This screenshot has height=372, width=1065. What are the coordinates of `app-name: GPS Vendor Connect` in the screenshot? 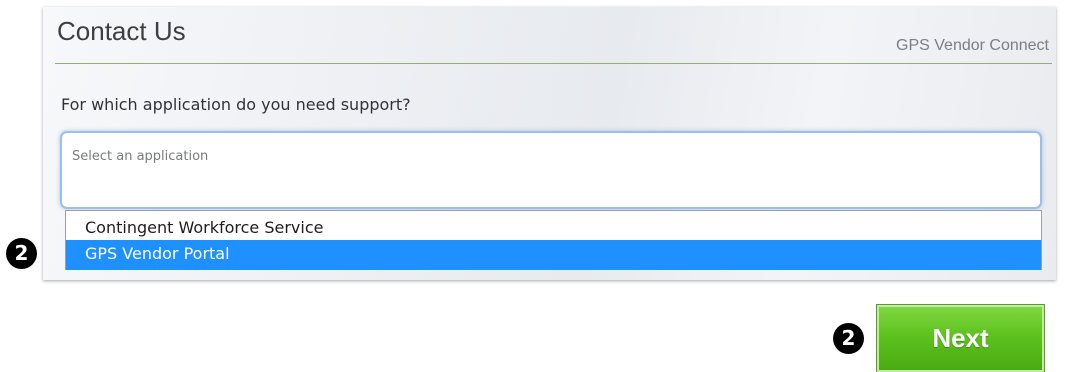 It's located at (972, 45).